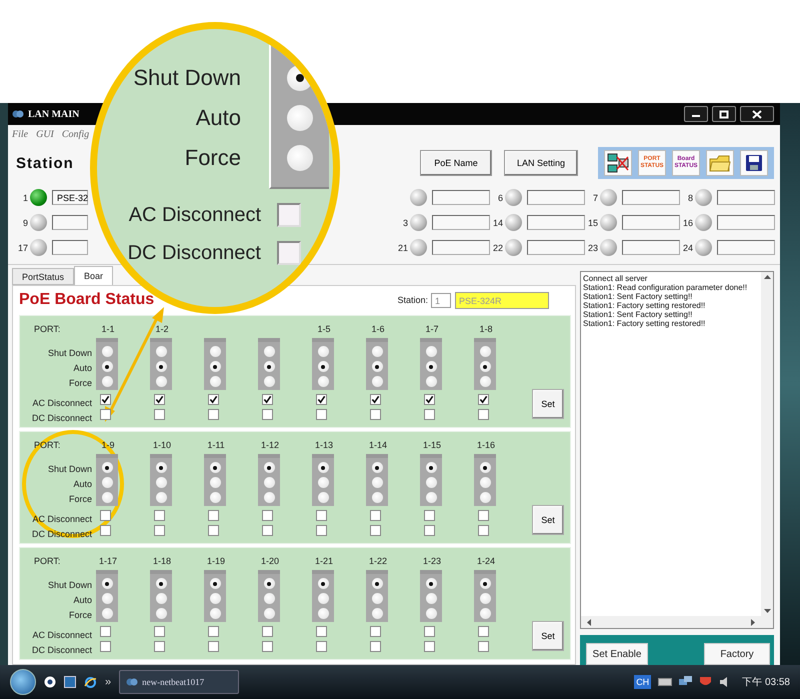 This screenshot has width=800, height=699. What do you see at coordinates (767, 277) in the screenshot?
I see `up-arrow-icon` at bounding box center [767, 277].